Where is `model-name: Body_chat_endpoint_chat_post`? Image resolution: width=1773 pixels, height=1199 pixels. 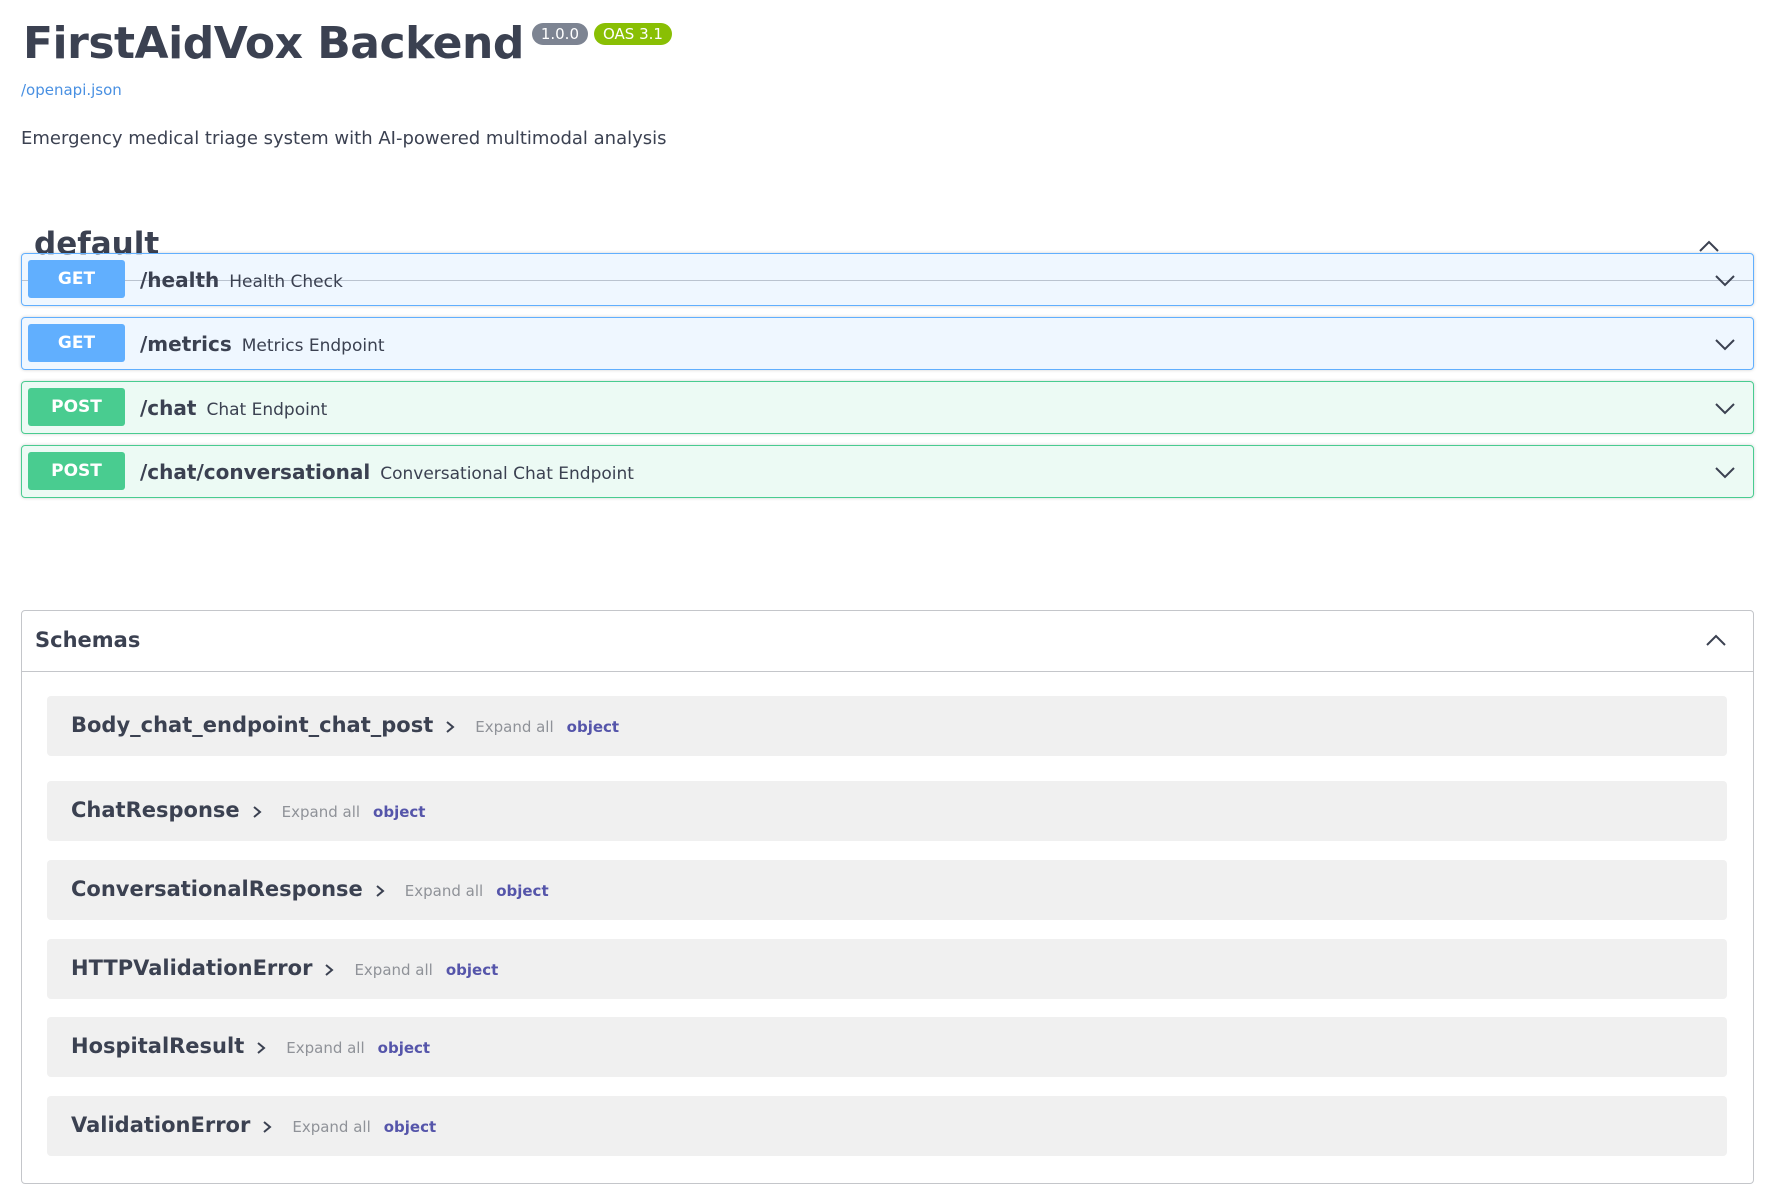
model-name: Body_chat_endpoint_chat_post is located at coordinates (252, 725).